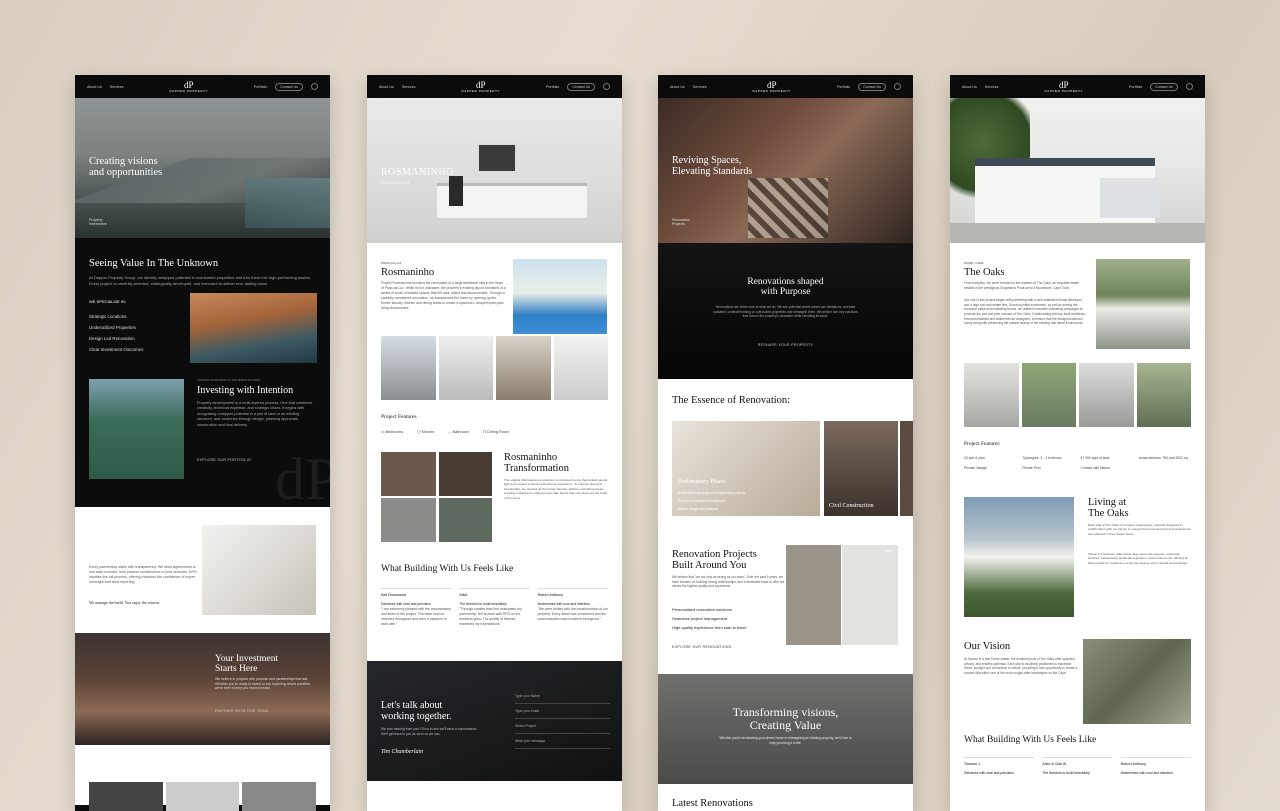 Image resolution: width=1280 pixels, height=811 pixels. What do you see at coordinates (1042, 458) in the screenshot?
I see `feature-item: Typologies: 3 - 4 bedroom` at bounding box center [1042, 458].